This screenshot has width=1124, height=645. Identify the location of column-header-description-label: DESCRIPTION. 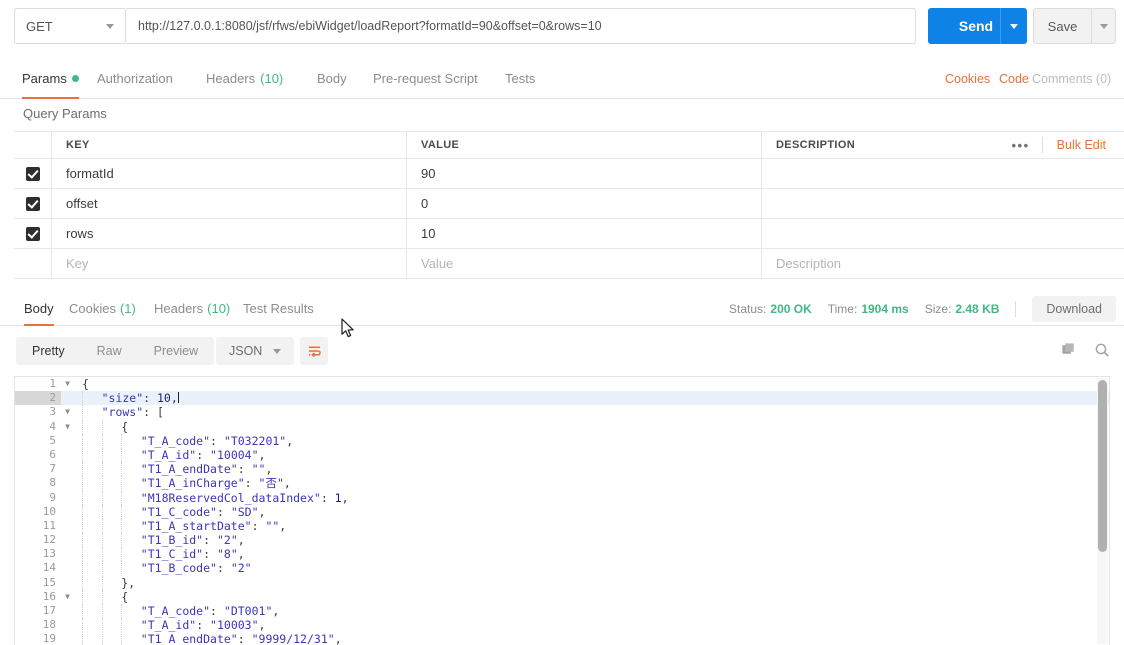
(816, 145).